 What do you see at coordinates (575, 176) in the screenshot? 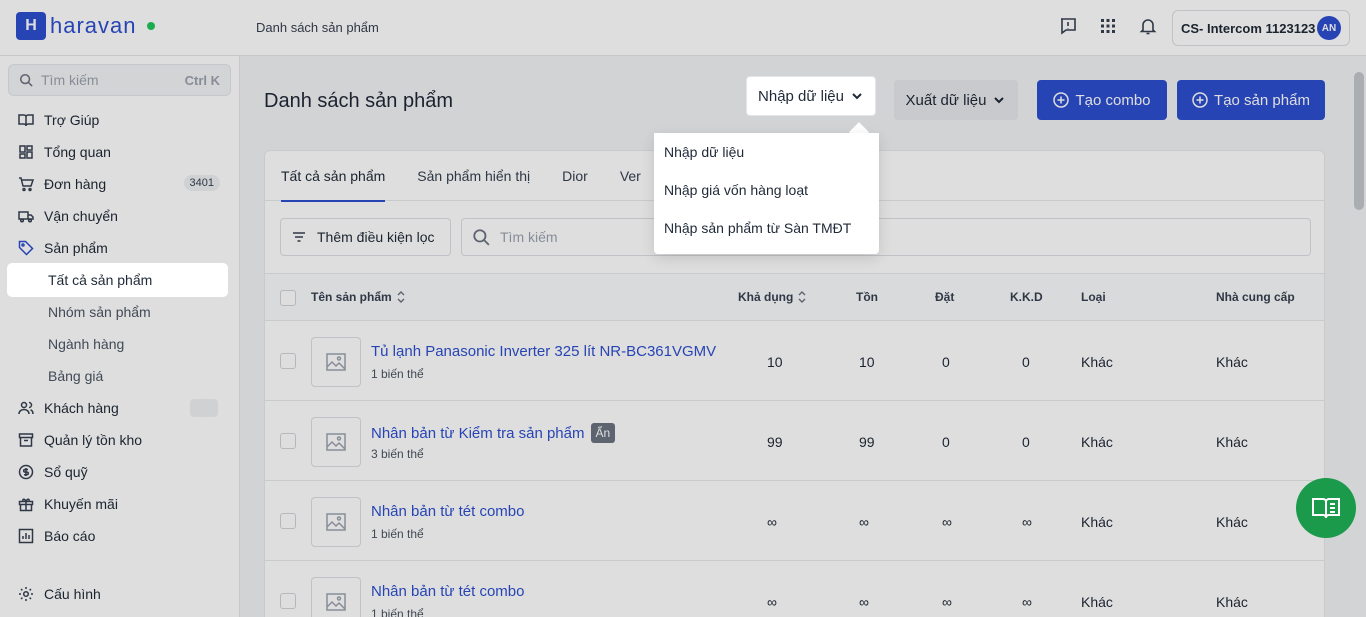
I see `tab-dior: Dior` at bounding box center [575, 176].